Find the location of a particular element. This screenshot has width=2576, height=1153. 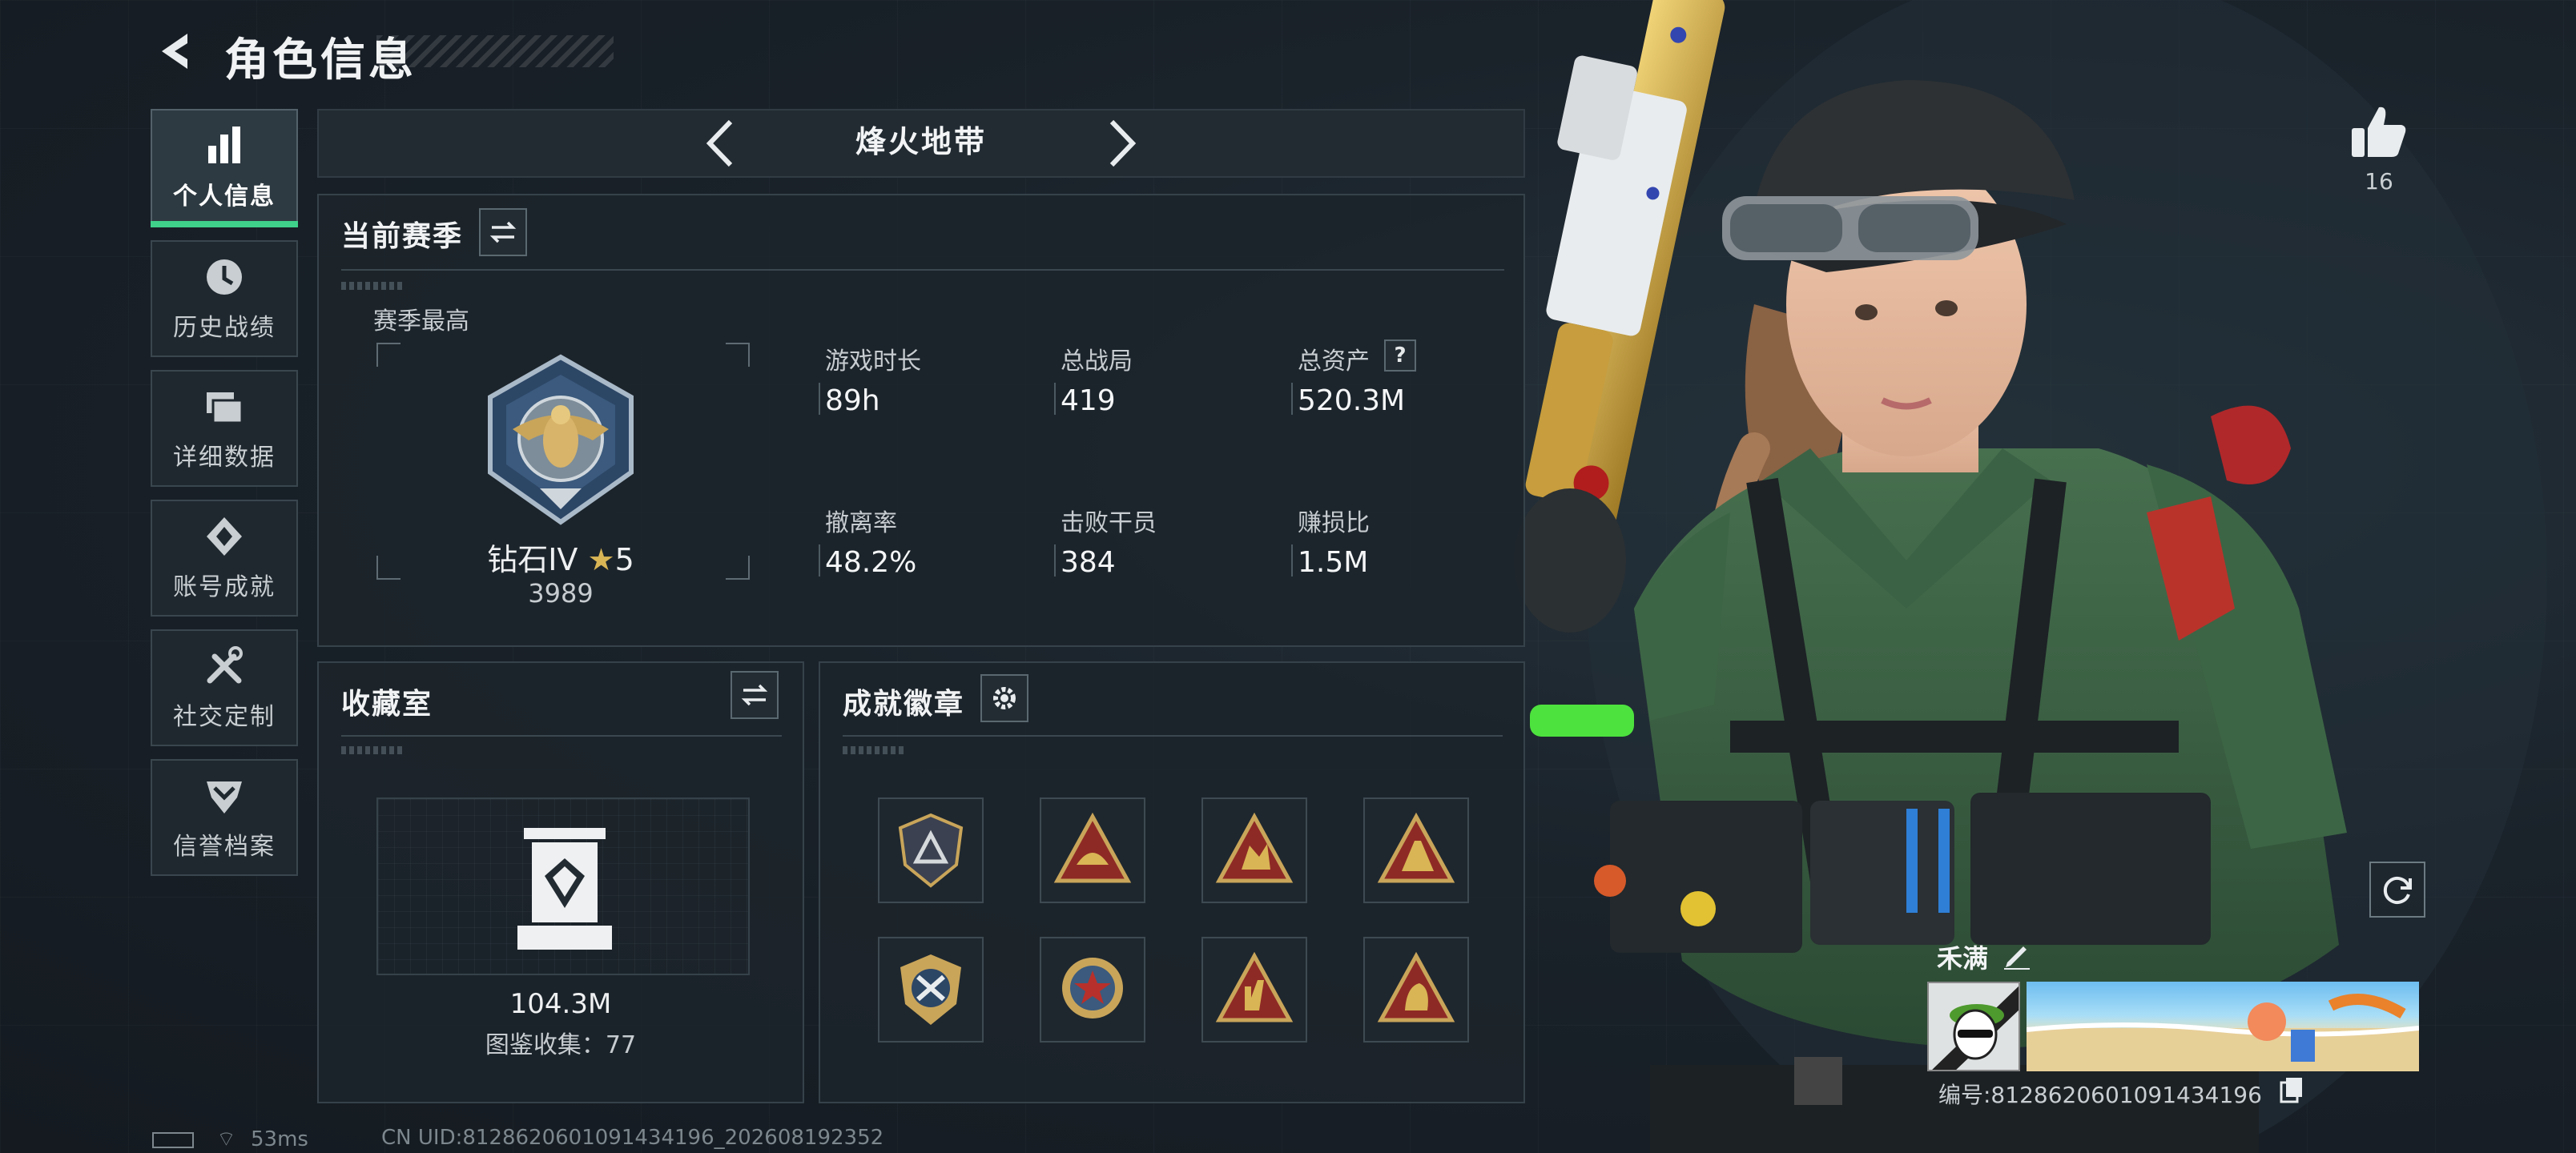

title-decoration is located at coordinates (495, 51).